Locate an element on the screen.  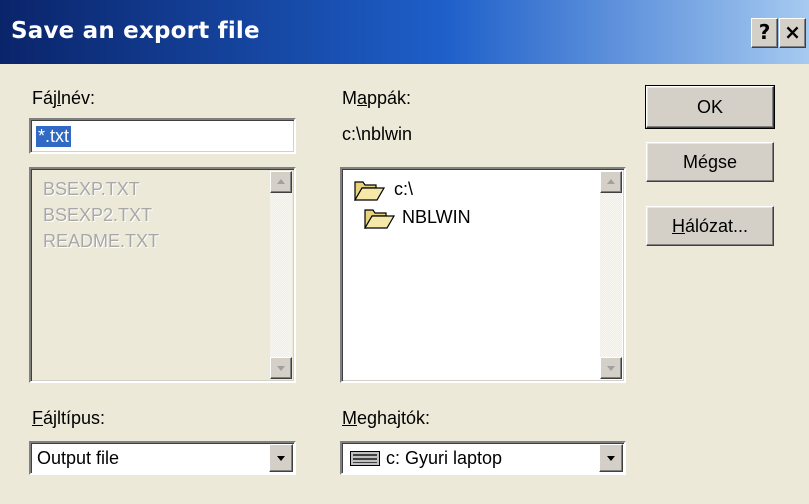
folders-label: Mappák: is located at coordinates (377, 98).